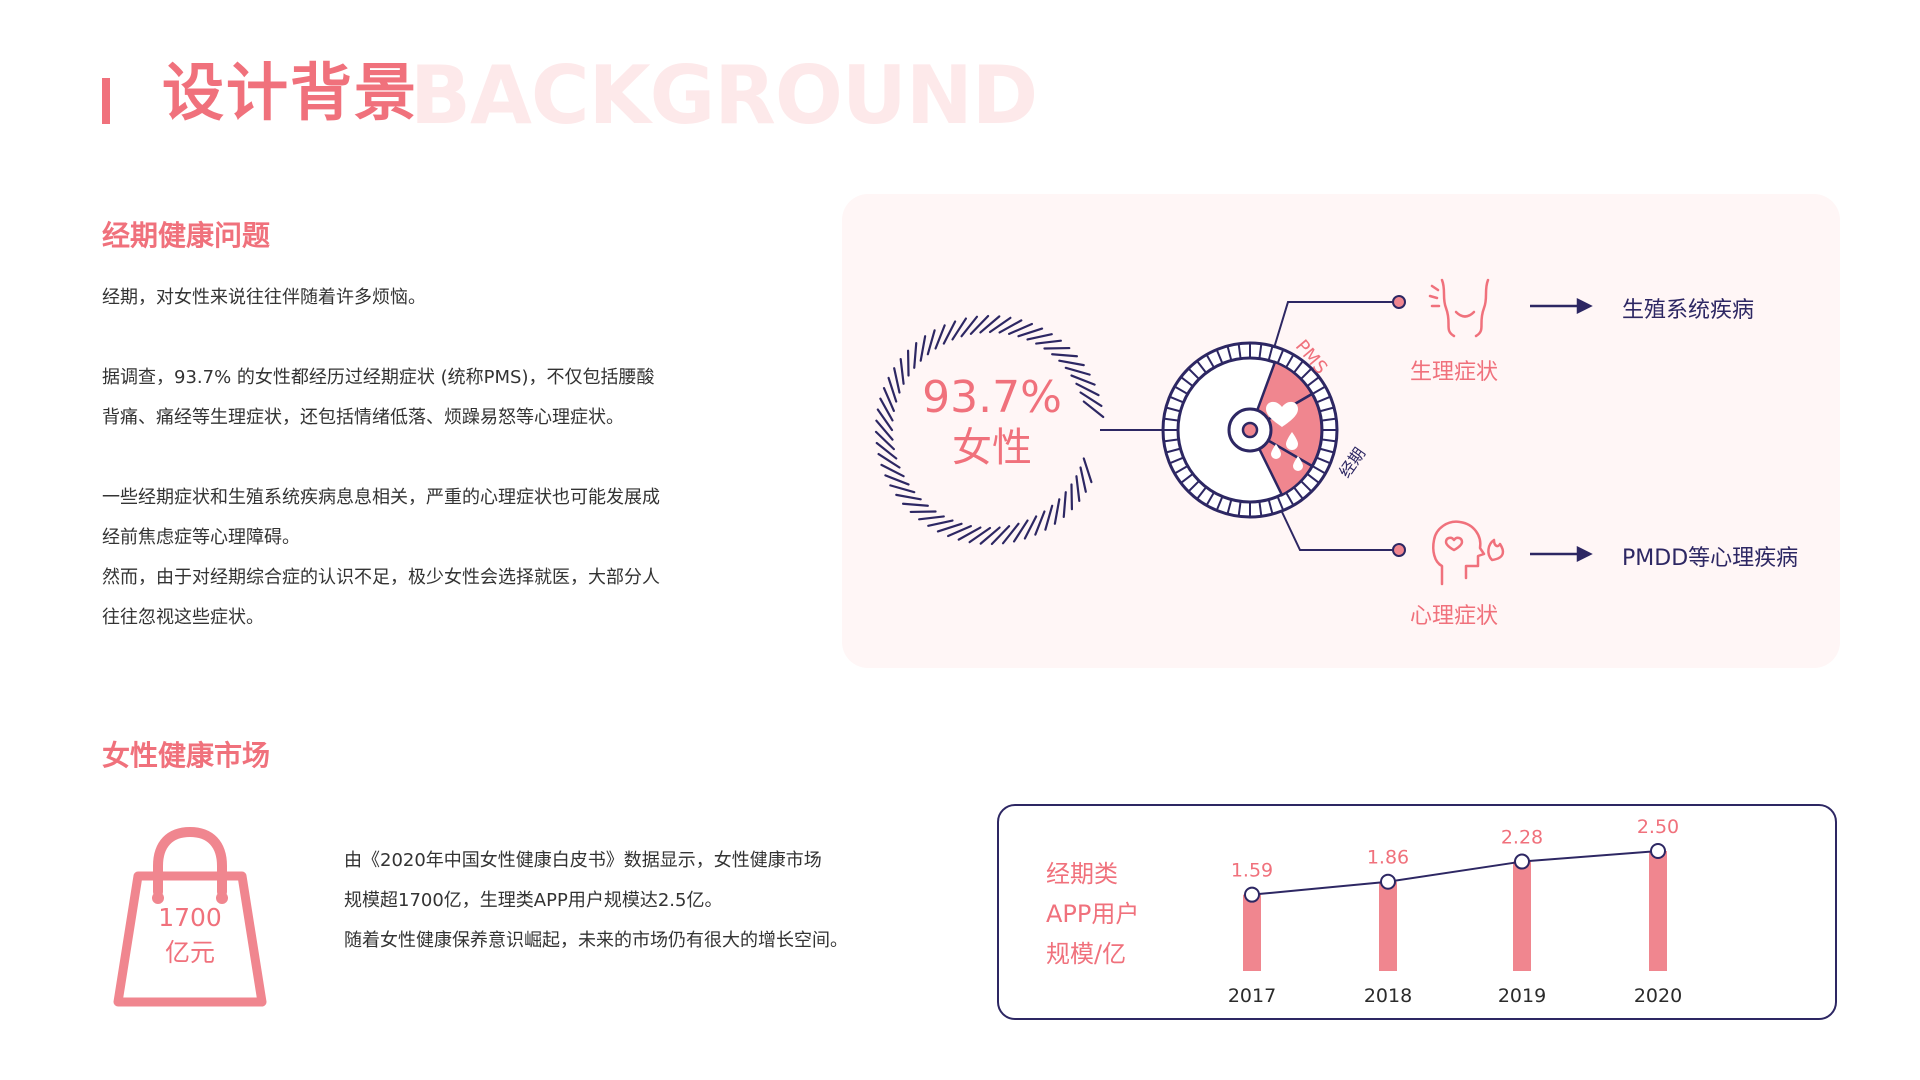 The height and width of the screenshot is (1080, 1920). Describe the element at coordinates (1522, 996) in the screenshot. I see `x-tick-label-2019: 2019` at that location.